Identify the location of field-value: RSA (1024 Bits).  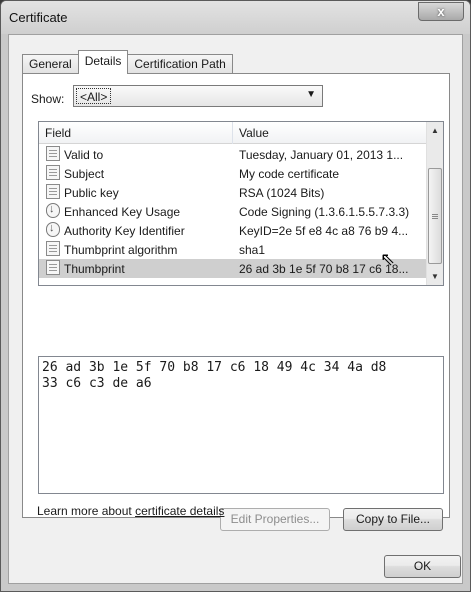
(282, 193).